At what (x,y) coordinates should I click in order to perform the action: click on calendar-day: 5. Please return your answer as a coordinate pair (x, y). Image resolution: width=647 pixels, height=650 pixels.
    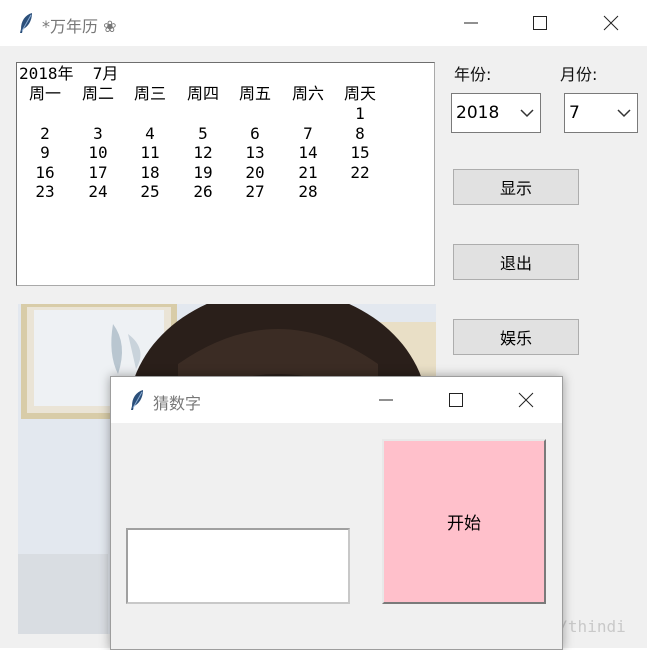
    Looking at the image, I should click on (203, 133).